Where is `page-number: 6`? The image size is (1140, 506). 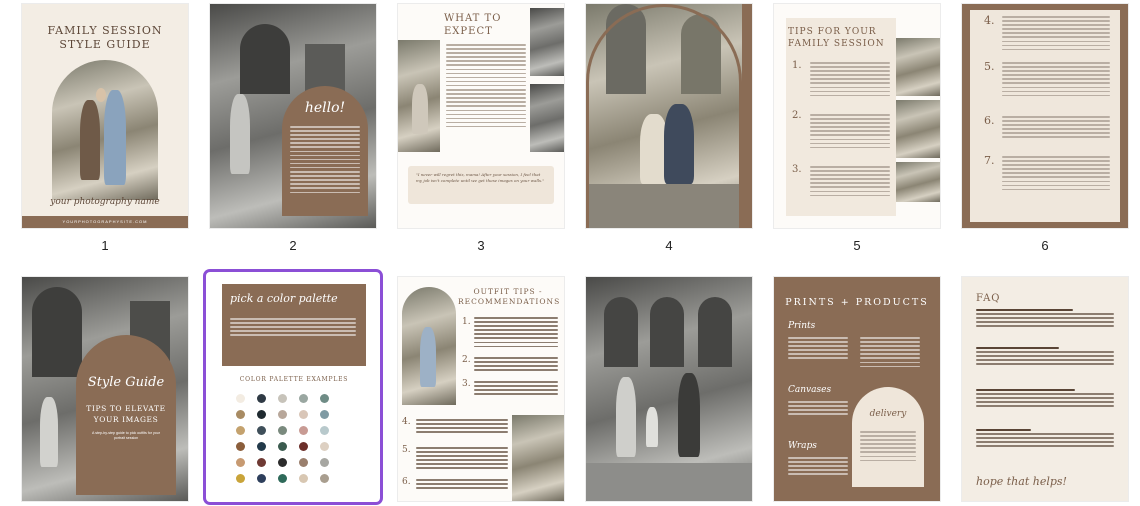
page-number: 6 is located at coordinates (1045, 245).